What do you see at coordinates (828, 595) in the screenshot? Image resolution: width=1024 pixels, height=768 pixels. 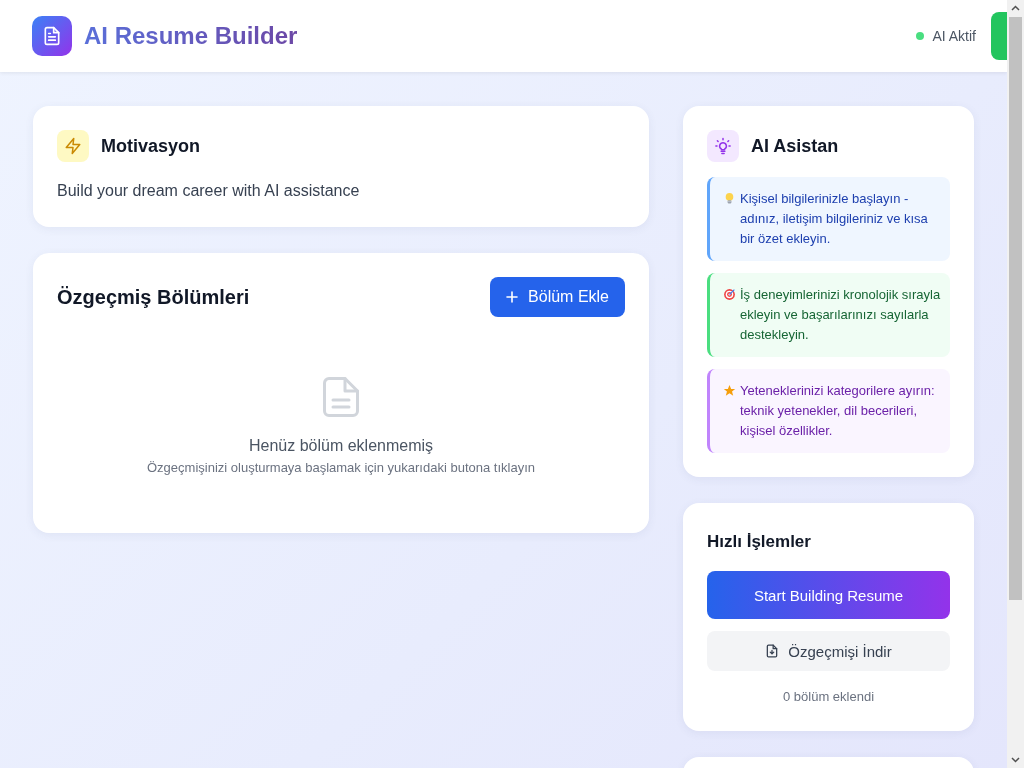 I see `start-building-button: Start Building Resume` at bounding box center [828, 595].